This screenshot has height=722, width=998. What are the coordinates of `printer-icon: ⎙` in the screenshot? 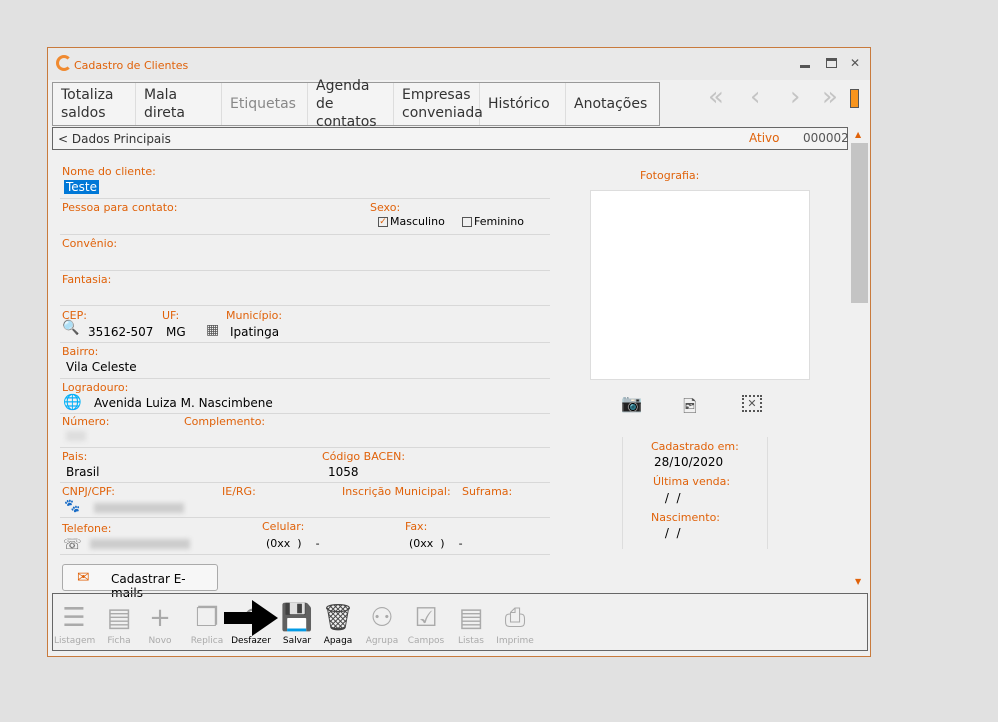 It's located at (515, 618).